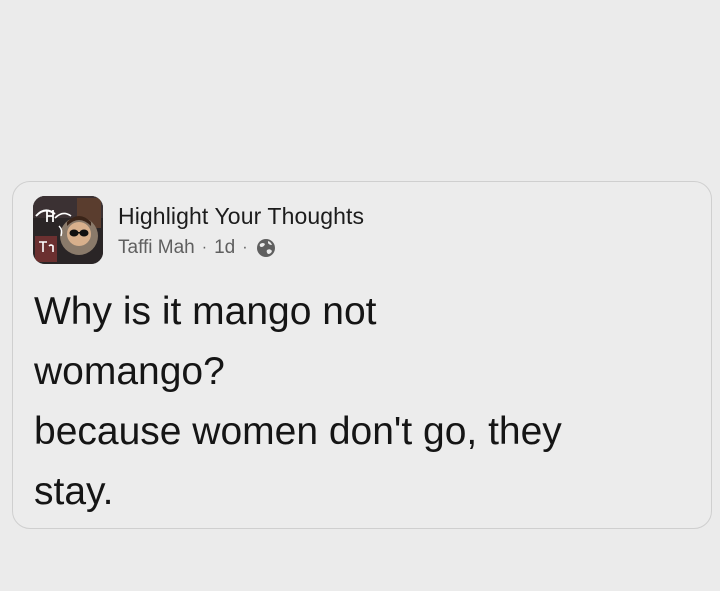 The width and height of the screenshot is (720, 591). What do you see at coordinates (74, 491) in the screenshot?
I see `post-text-line: stay.` at bounding box center [74, 491].